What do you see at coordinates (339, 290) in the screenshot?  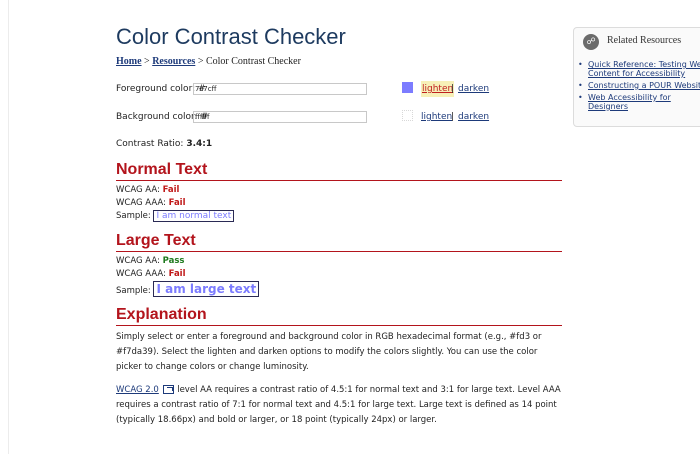 I see `large-sample-line: Sample: I am large text` at bounding box center [339, 290].